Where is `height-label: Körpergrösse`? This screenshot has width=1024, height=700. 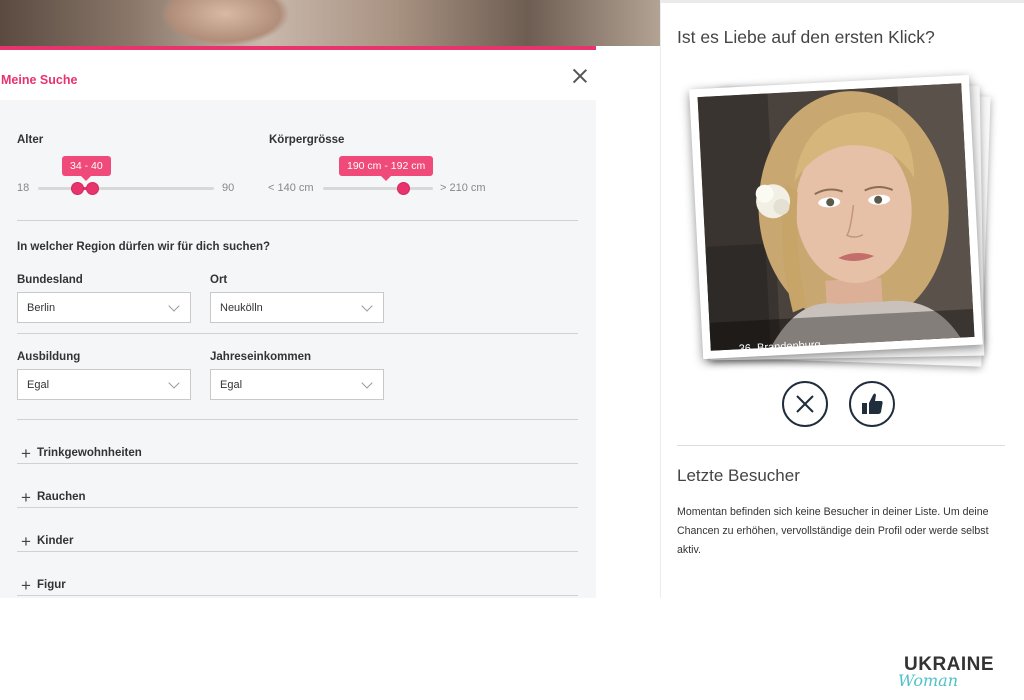 height-label: Körpergrösse is located at coordinates (307, 140).